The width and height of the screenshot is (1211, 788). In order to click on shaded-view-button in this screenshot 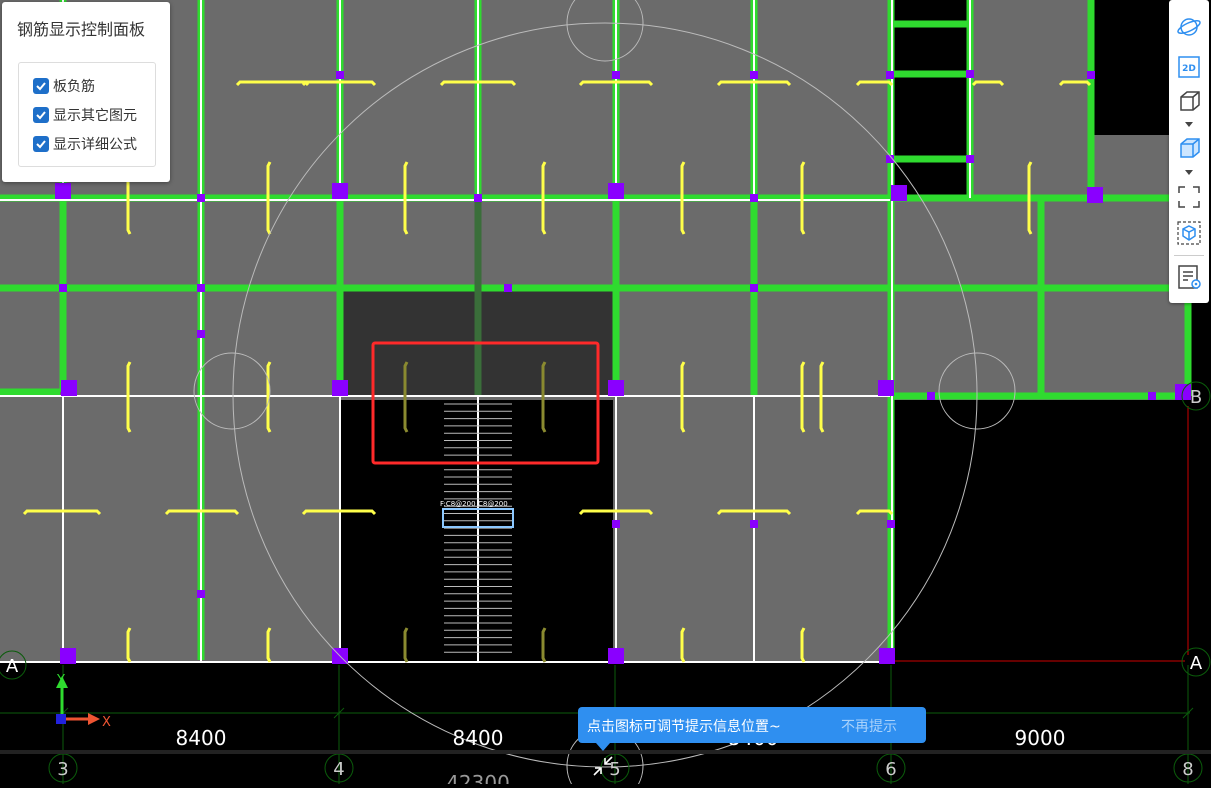, I will do `click(1189, 148)`.